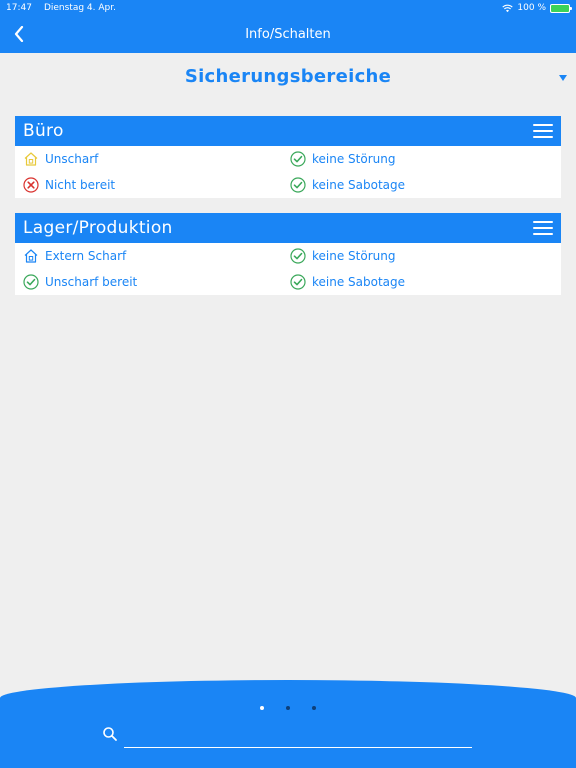 This screenshot has height=768, width=576. What do you see at coordinates (72, 159) in the screenshot?
I see `status-label: Unscharf` at bounding box center [72, 159].